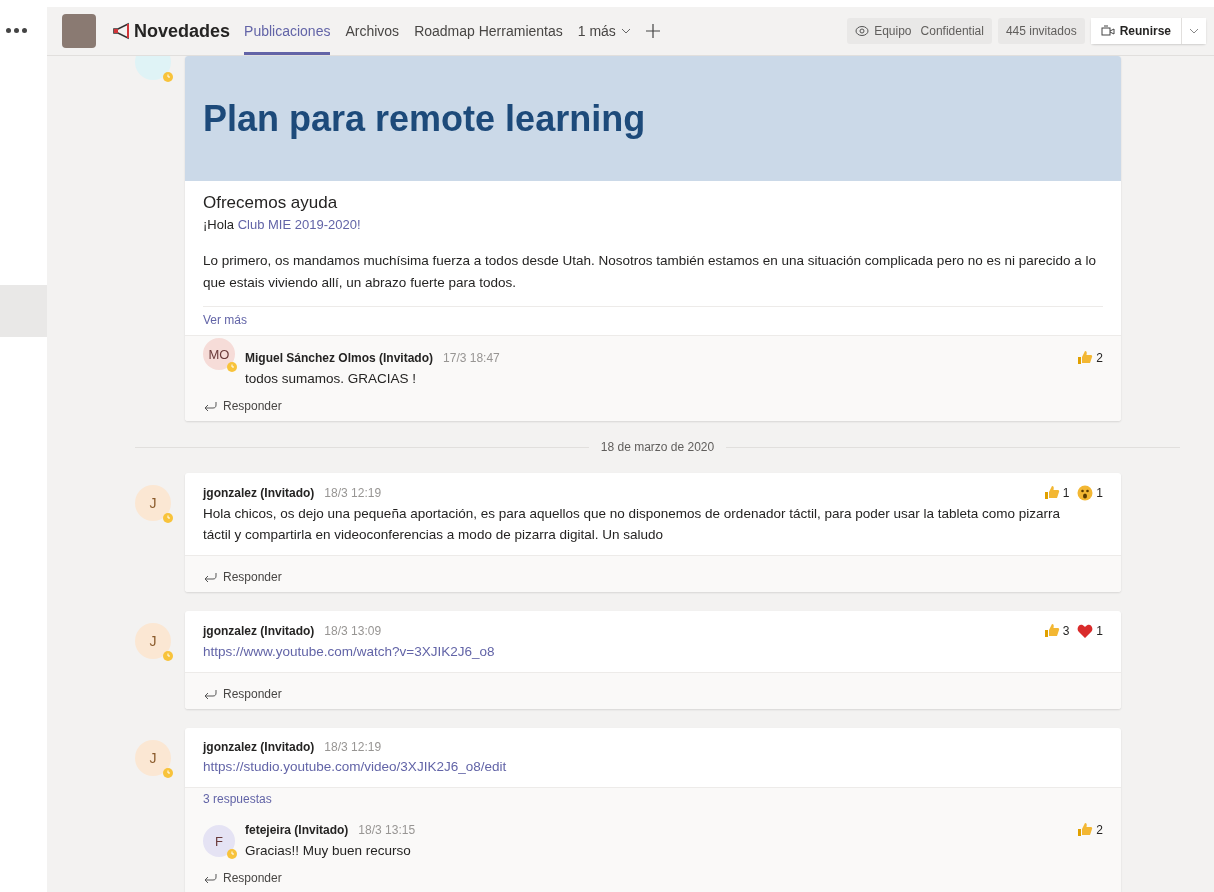  What do you see at coordinates (604, 31) in the screenshot?
I see `channel-tab: 1 más` at bounding box center [604, 31].